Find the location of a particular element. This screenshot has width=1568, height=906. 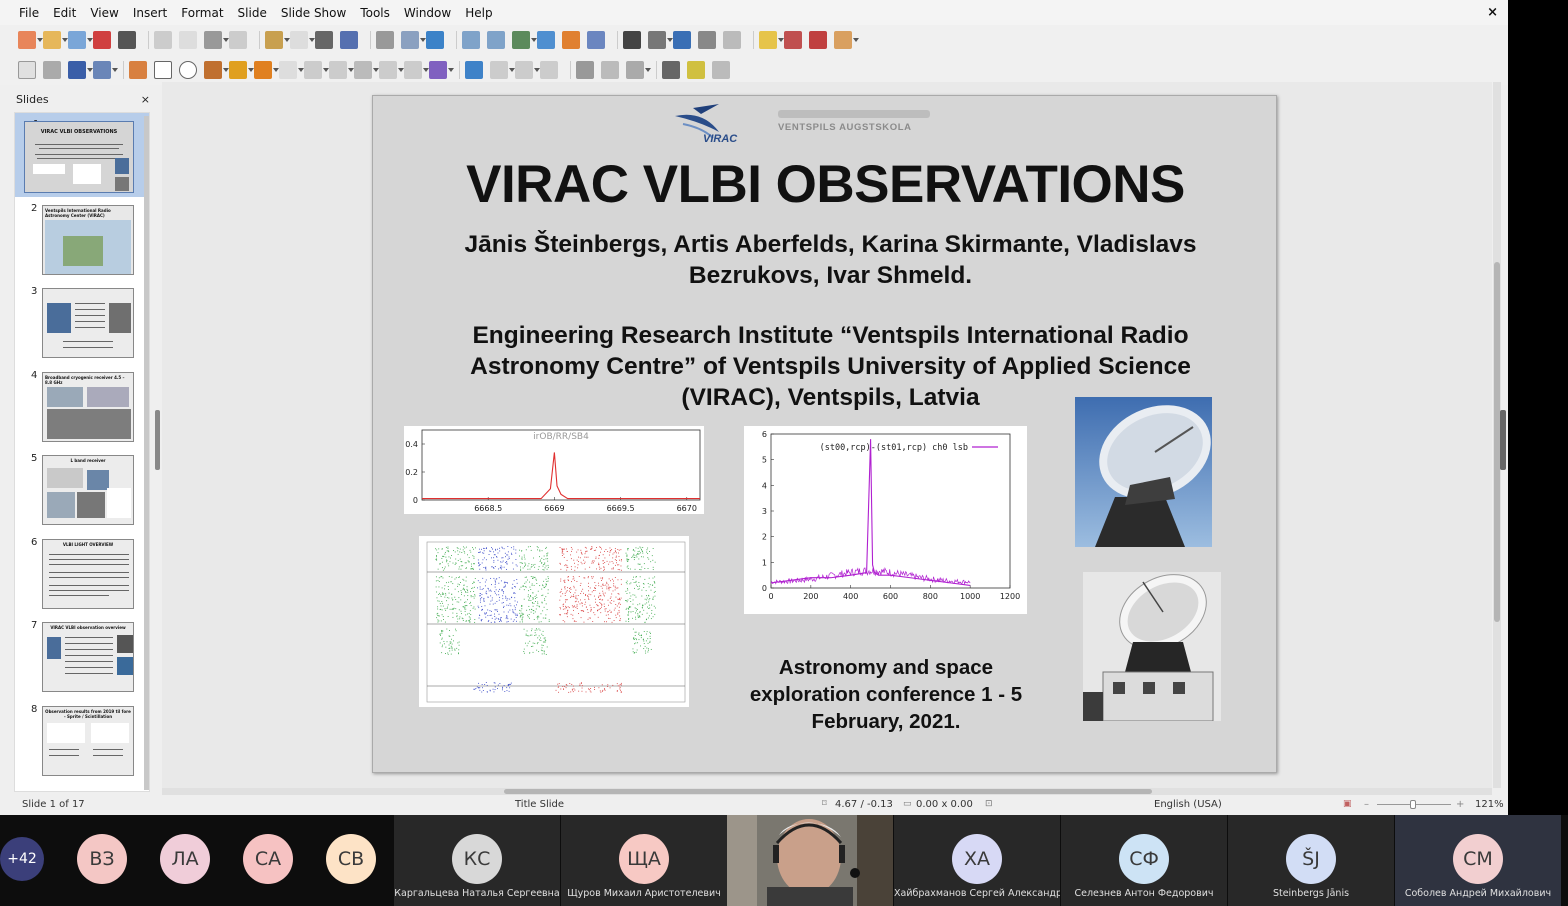

duplicate-slide-icon is located at coordinates (793, 40).